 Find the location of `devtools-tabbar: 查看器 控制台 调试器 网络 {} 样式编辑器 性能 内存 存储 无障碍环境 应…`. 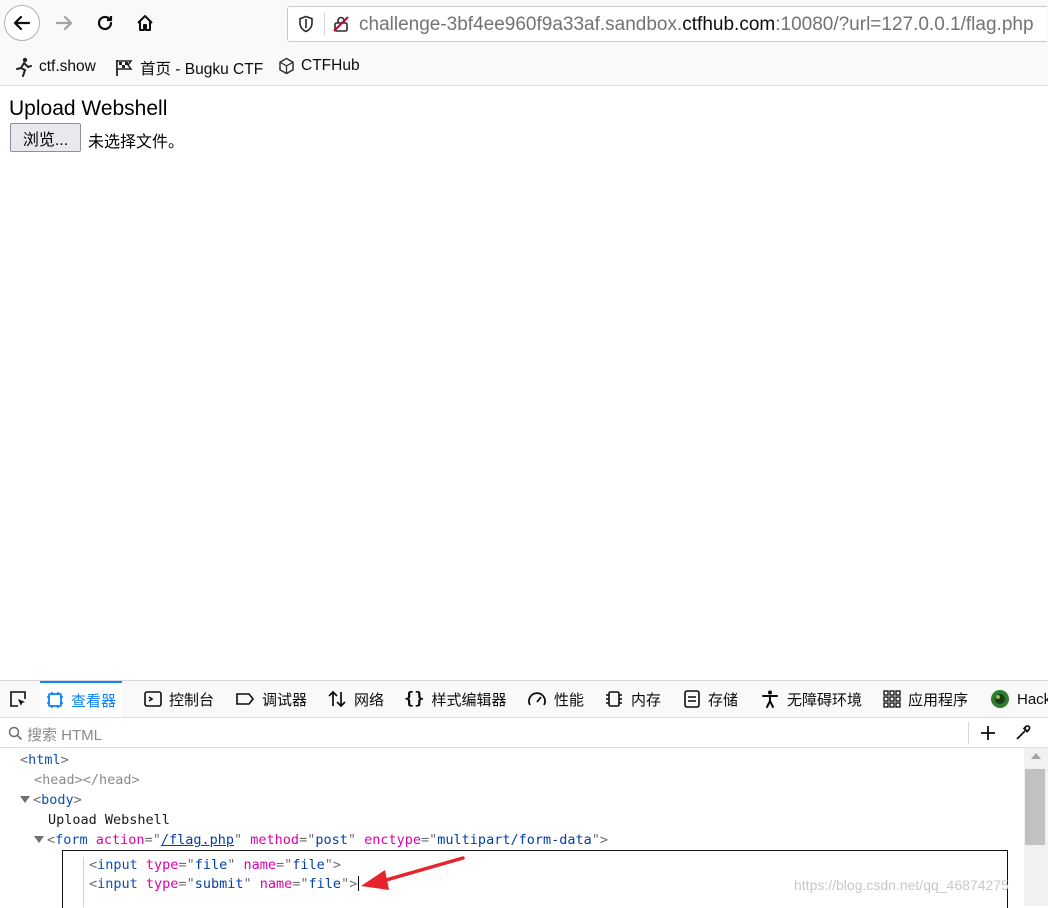

devtools-tabbar: 查看器 控制台 调试器 网络 {} 样式编辑器 性能 内存 存储 无障碍环境 应… is located at coordinates (524, 699).